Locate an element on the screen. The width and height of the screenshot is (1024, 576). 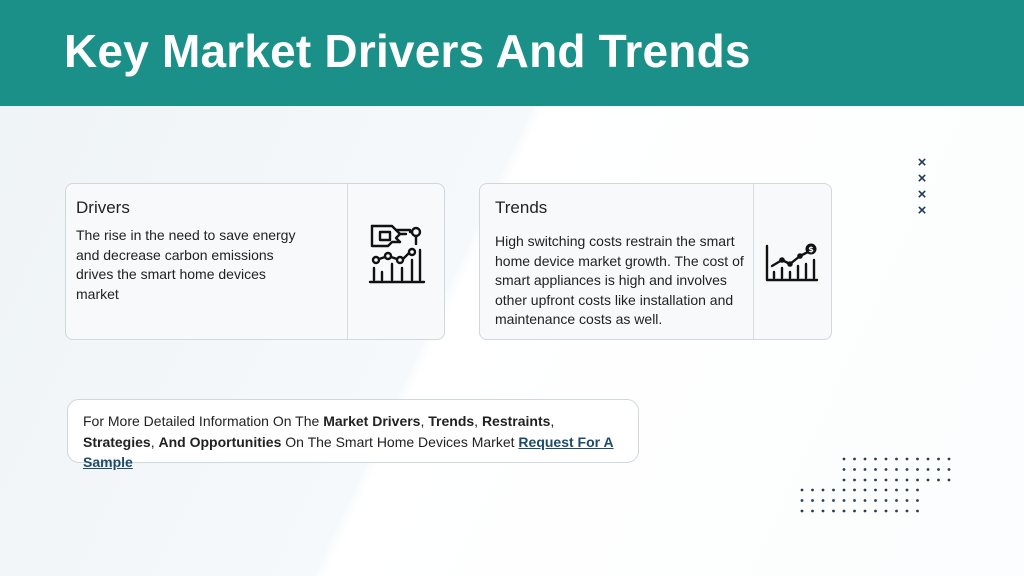
drivers-divider is located at coordinates (347, 261).